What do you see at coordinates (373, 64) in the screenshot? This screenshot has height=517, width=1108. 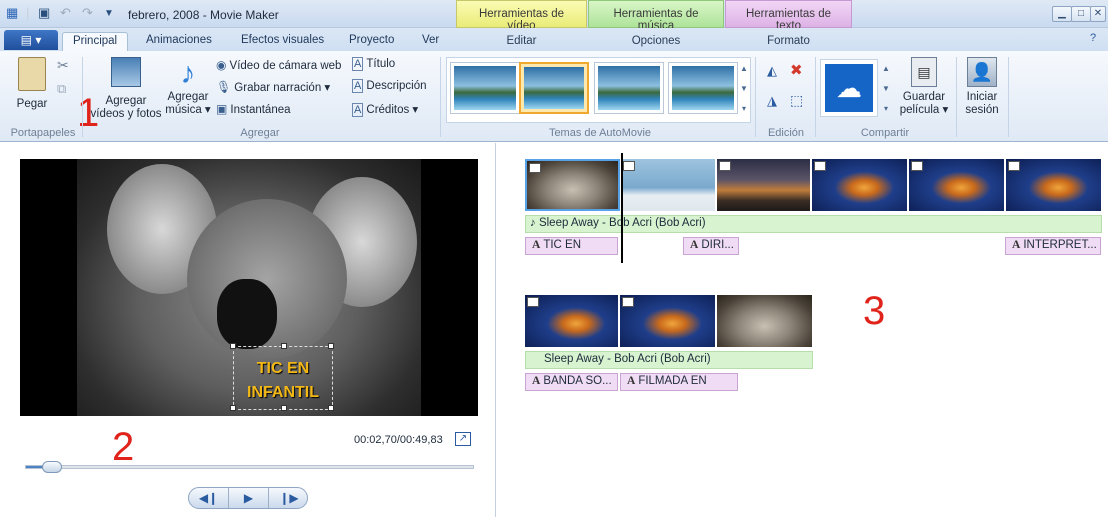 I see `title-button: A Título` at bounding box center [373, 64].